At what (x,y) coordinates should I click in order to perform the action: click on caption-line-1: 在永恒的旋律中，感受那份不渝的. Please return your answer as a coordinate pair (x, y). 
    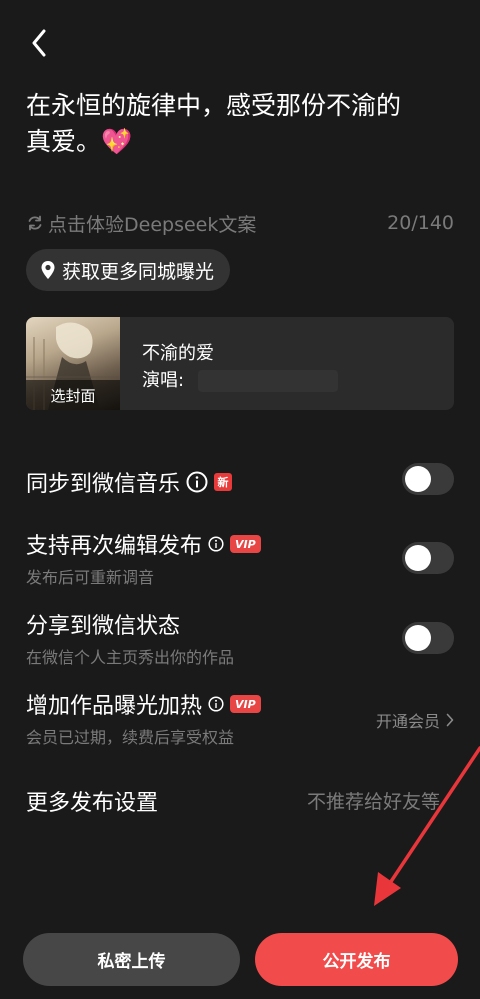
    Looking at the image, I should click on (214, 105).